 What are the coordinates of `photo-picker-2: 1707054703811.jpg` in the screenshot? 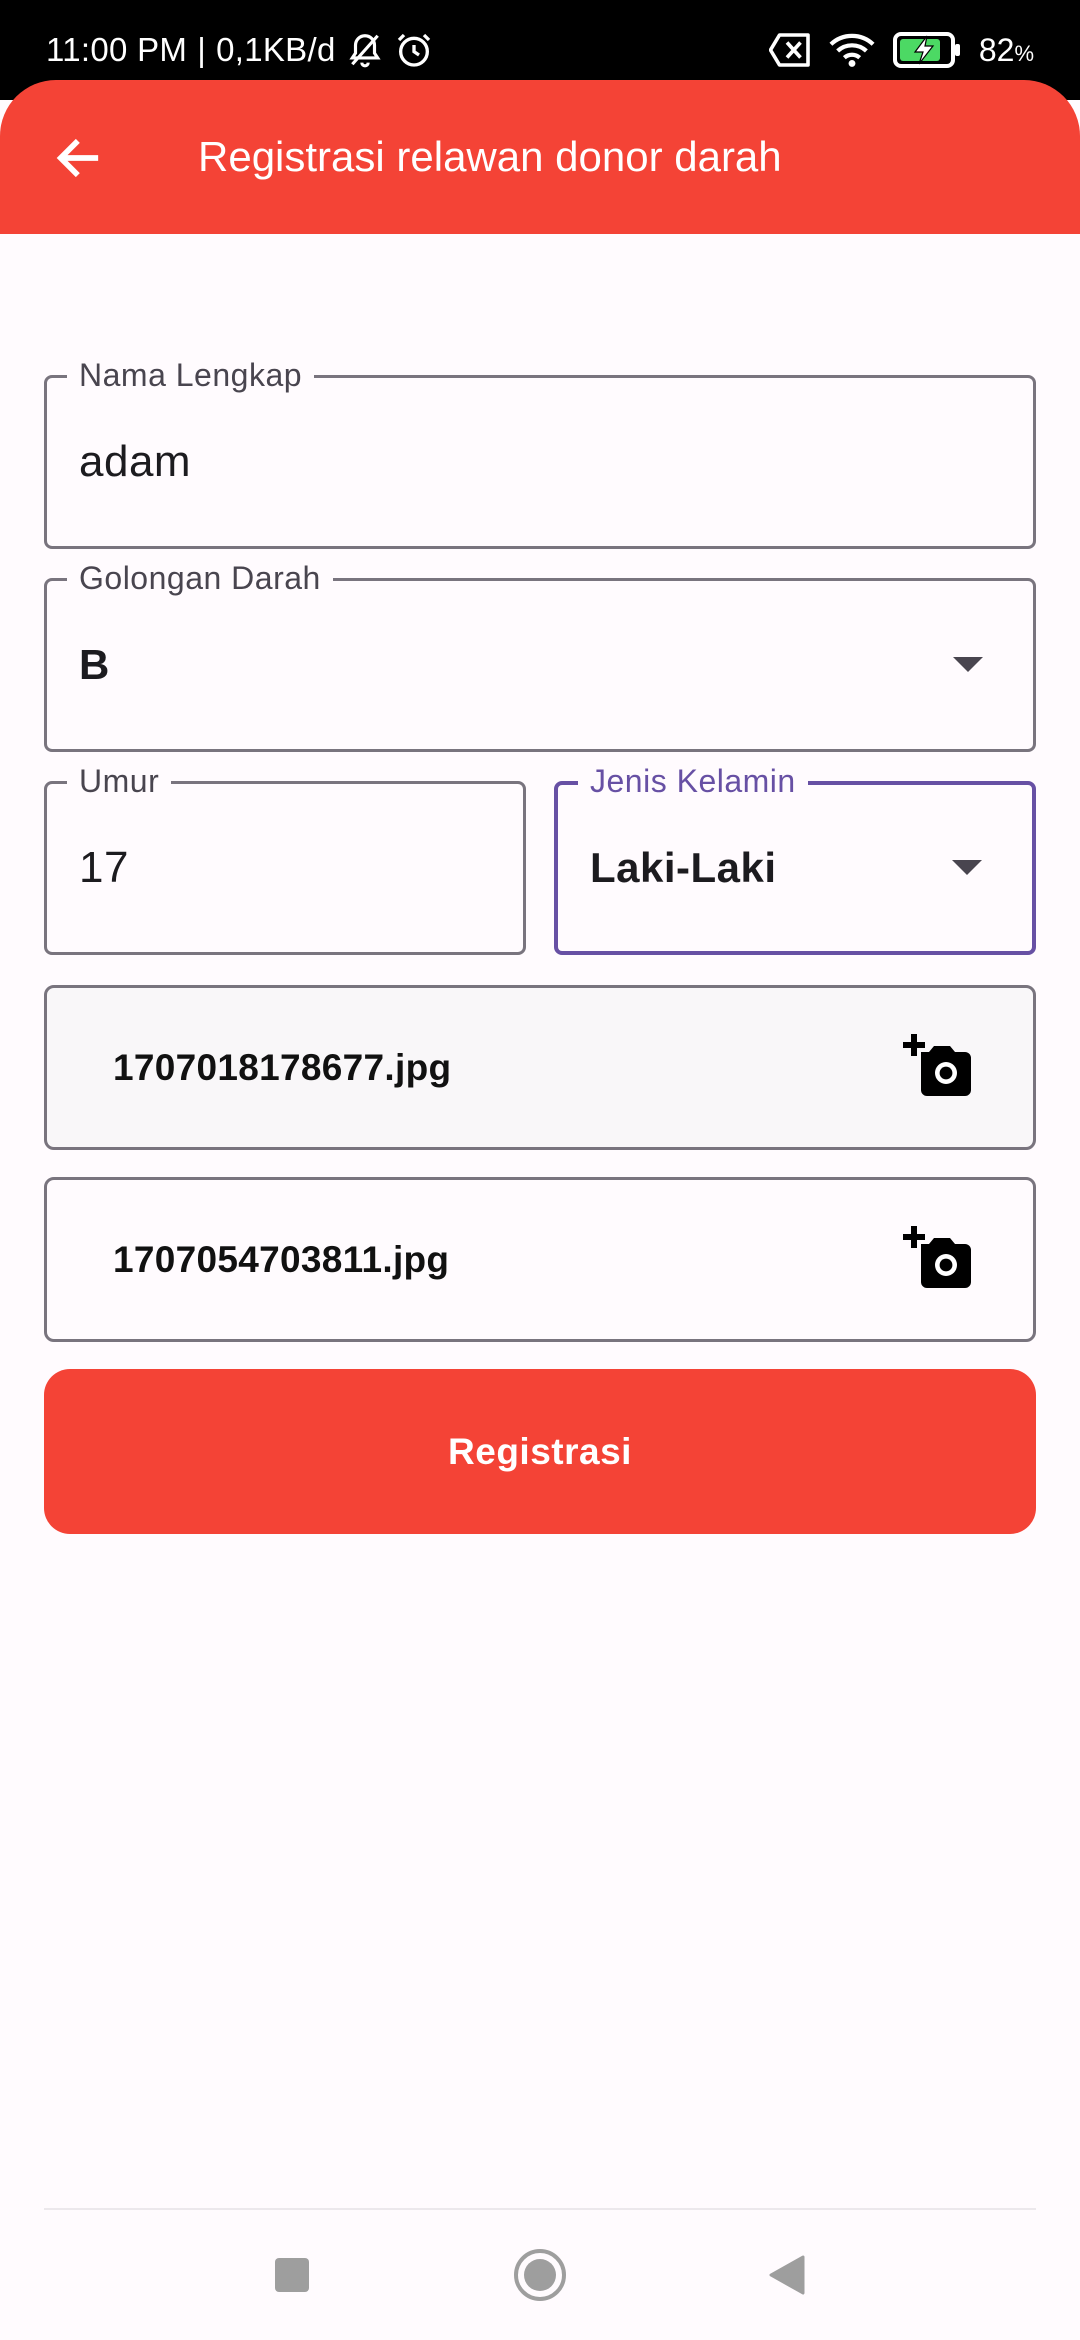 It's located at (540, 1259).